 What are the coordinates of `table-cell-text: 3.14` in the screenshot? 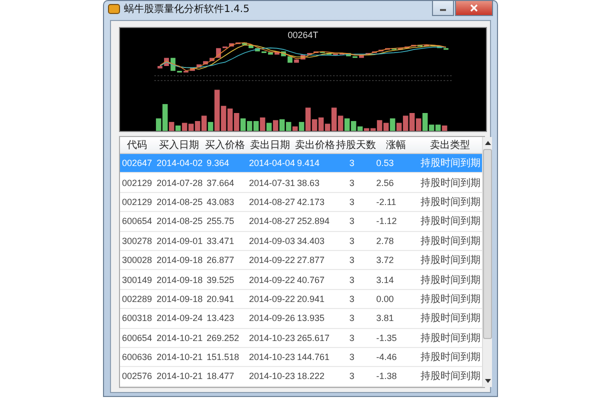 It's located at (385, 279).